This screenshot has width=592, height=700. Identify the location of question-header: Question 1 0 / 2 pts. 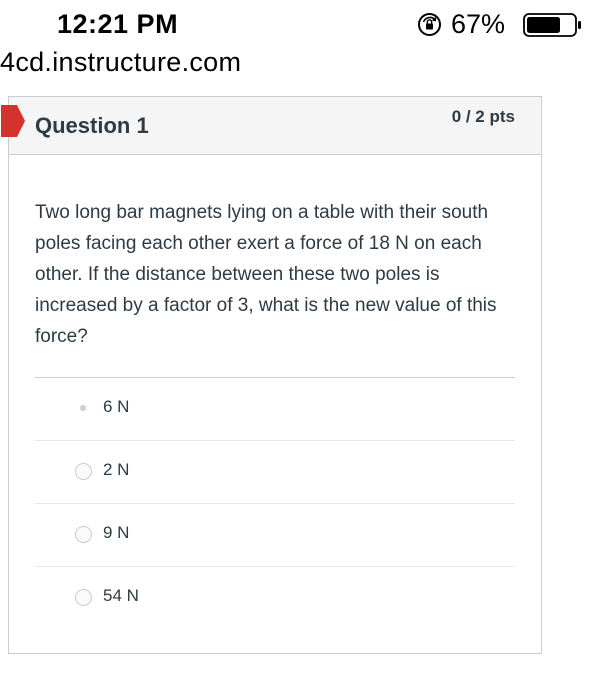
(271, 126).